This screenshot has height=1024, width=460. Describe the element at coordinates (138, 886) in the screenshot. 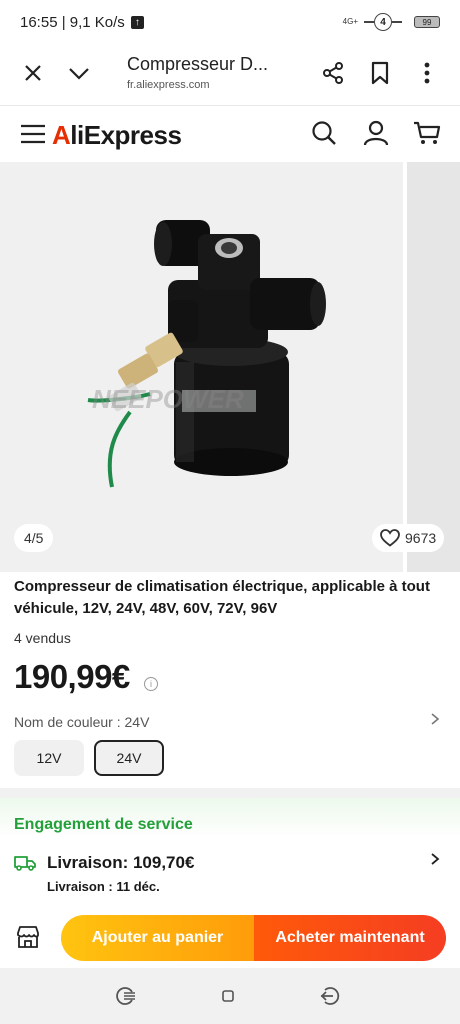

I see `shipping-date: 11 déc.` at that location.